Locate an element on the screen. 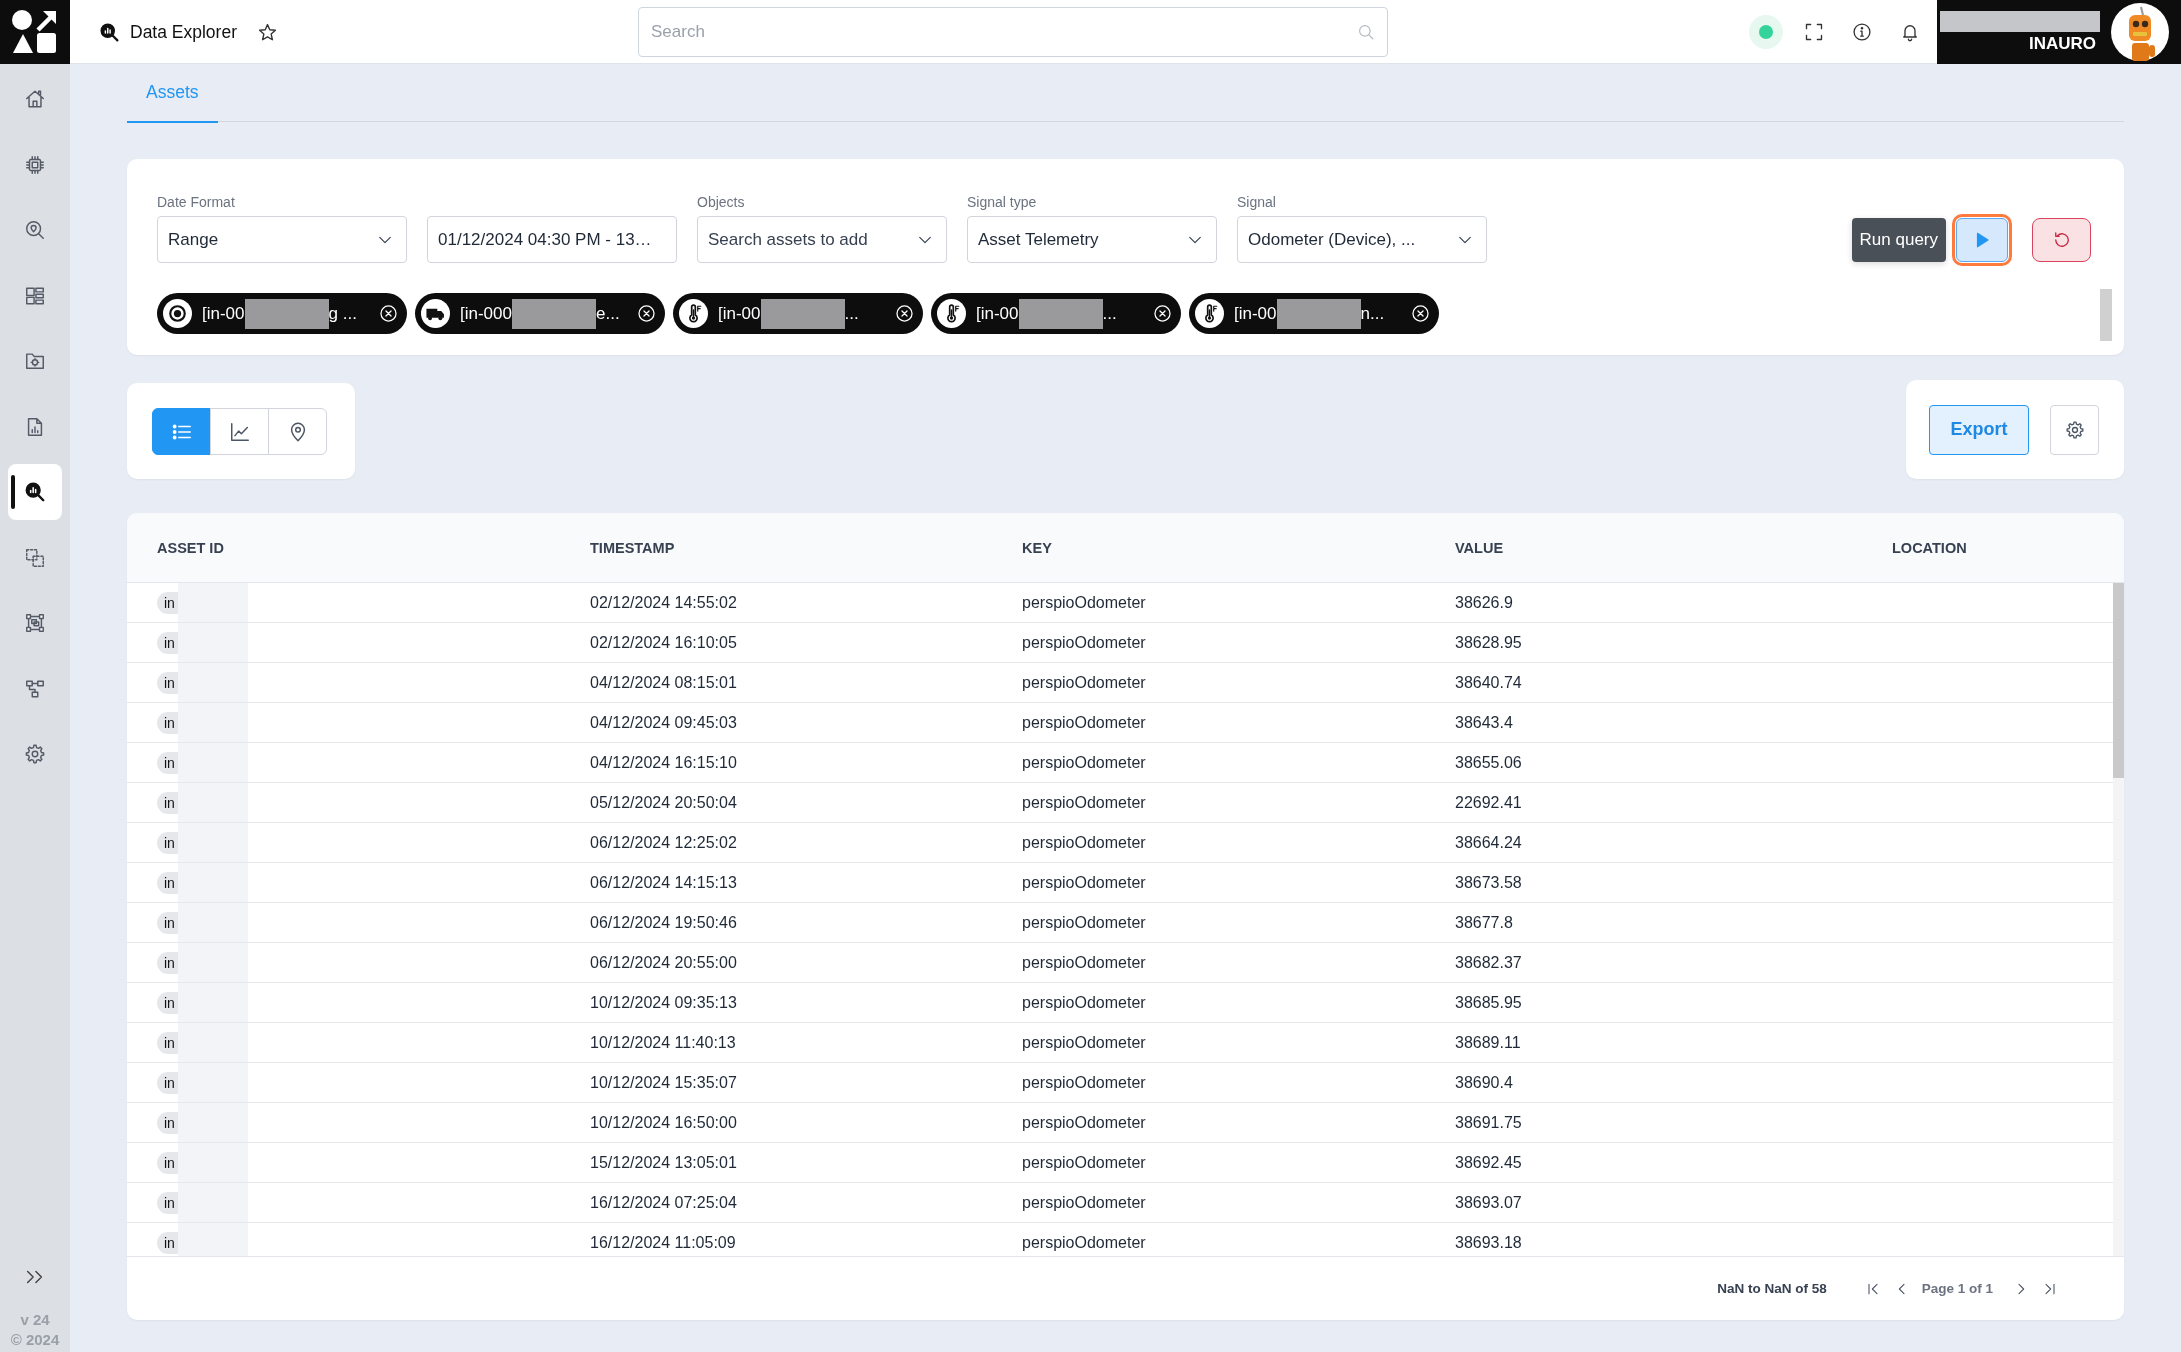  dropdown: Asset Telemetry is located at coordinates (1092, 239).